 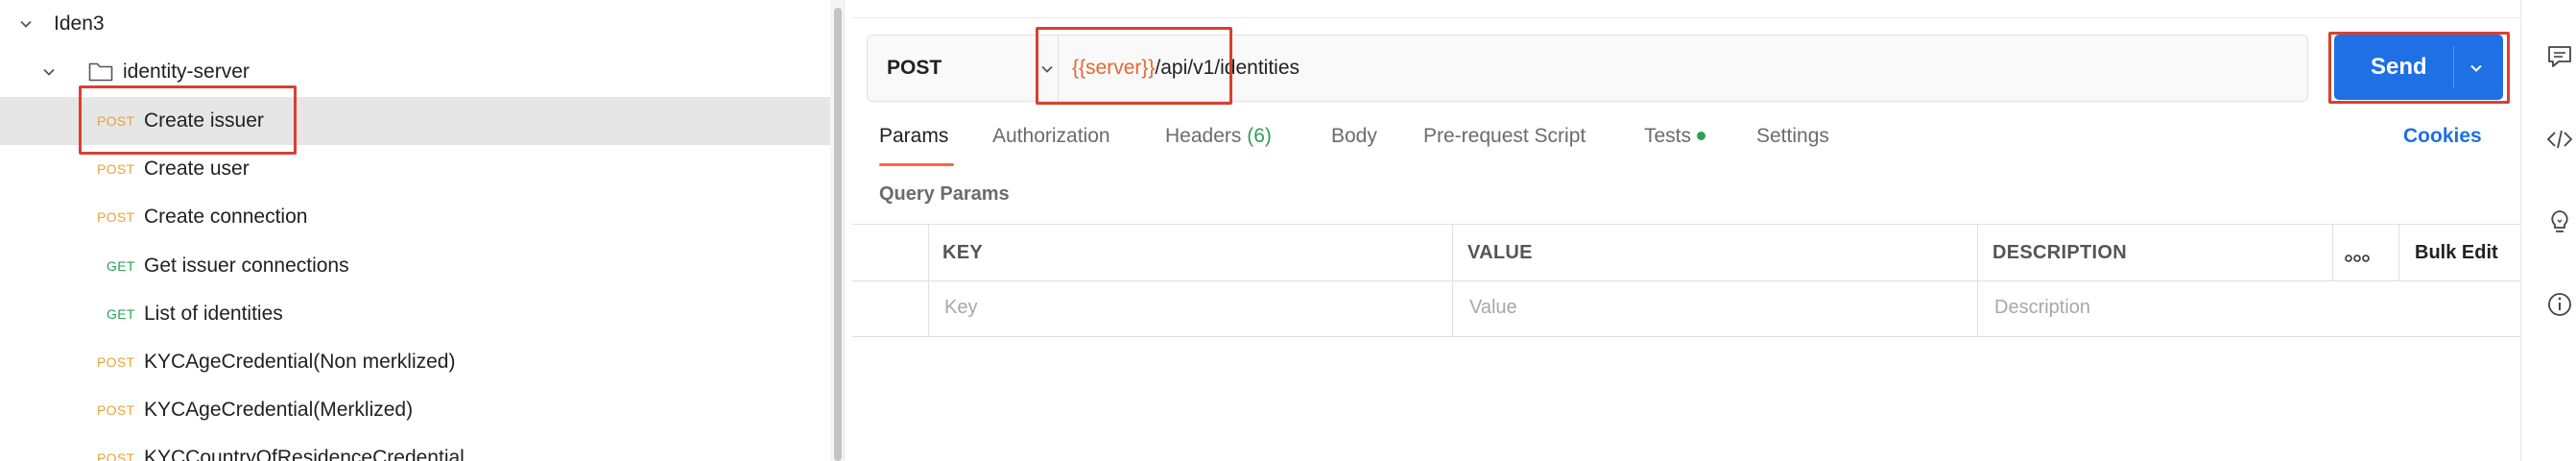 I want to click on tab-tests: Tests, so click(x=1675, y=136).